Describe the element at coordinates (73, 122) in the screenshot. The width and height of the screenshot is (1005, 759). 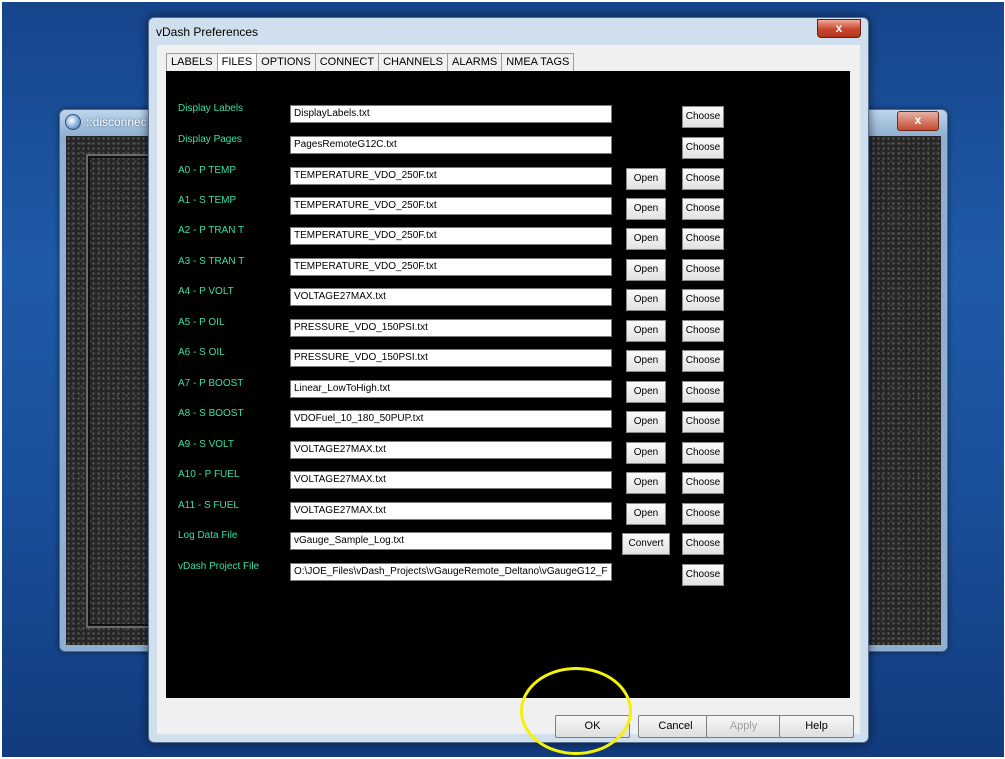
I see `app-icon` at that location.